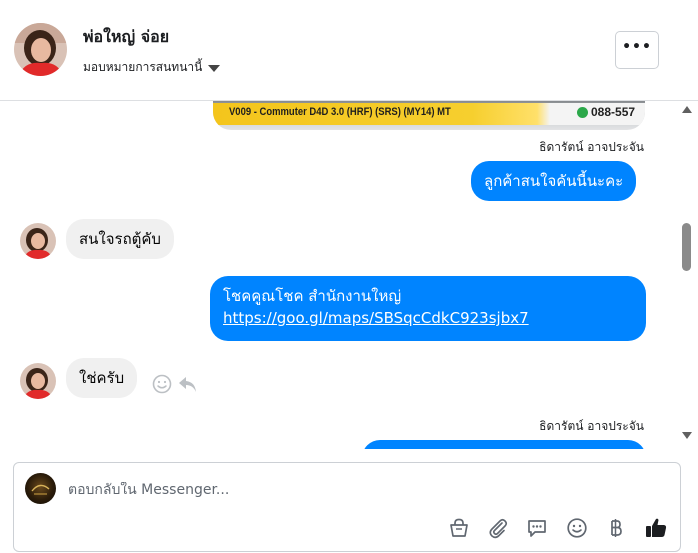 Image resolution: width=698 pixels, height=553 pixels. I want to click on bag-icon, so click(459, 528).